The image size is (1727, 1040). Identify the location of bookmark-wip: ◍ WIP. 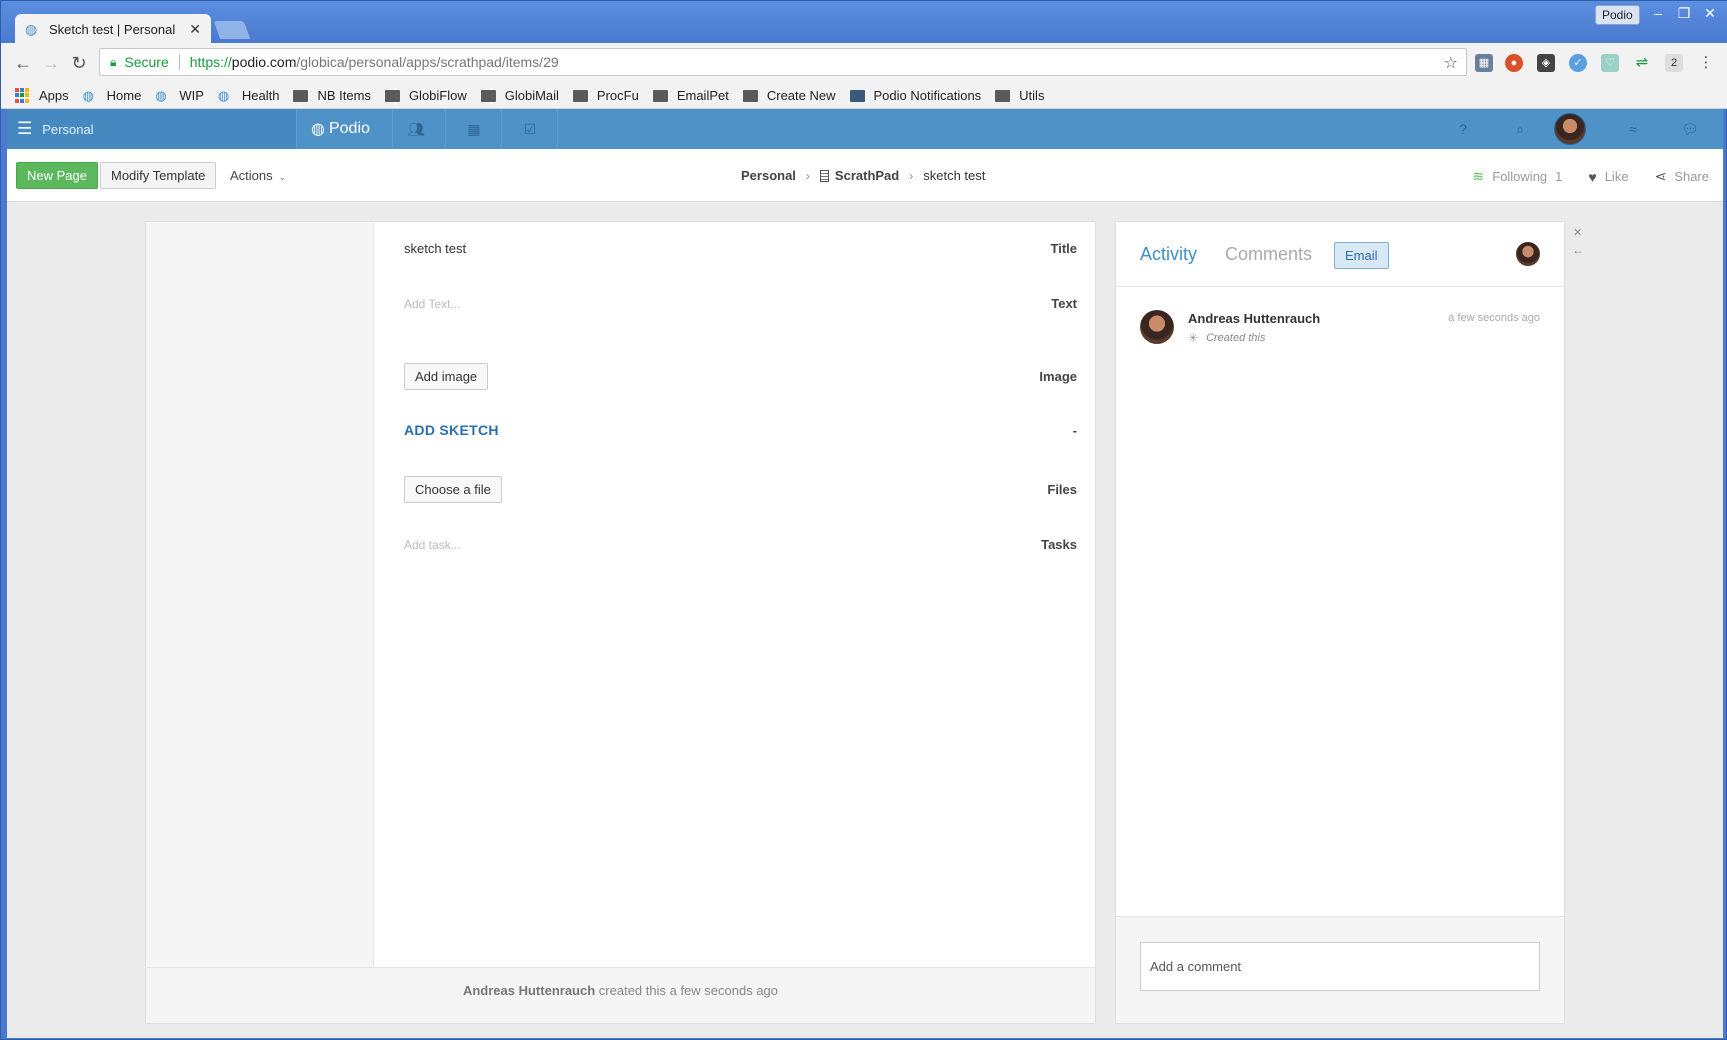
(179, 95).